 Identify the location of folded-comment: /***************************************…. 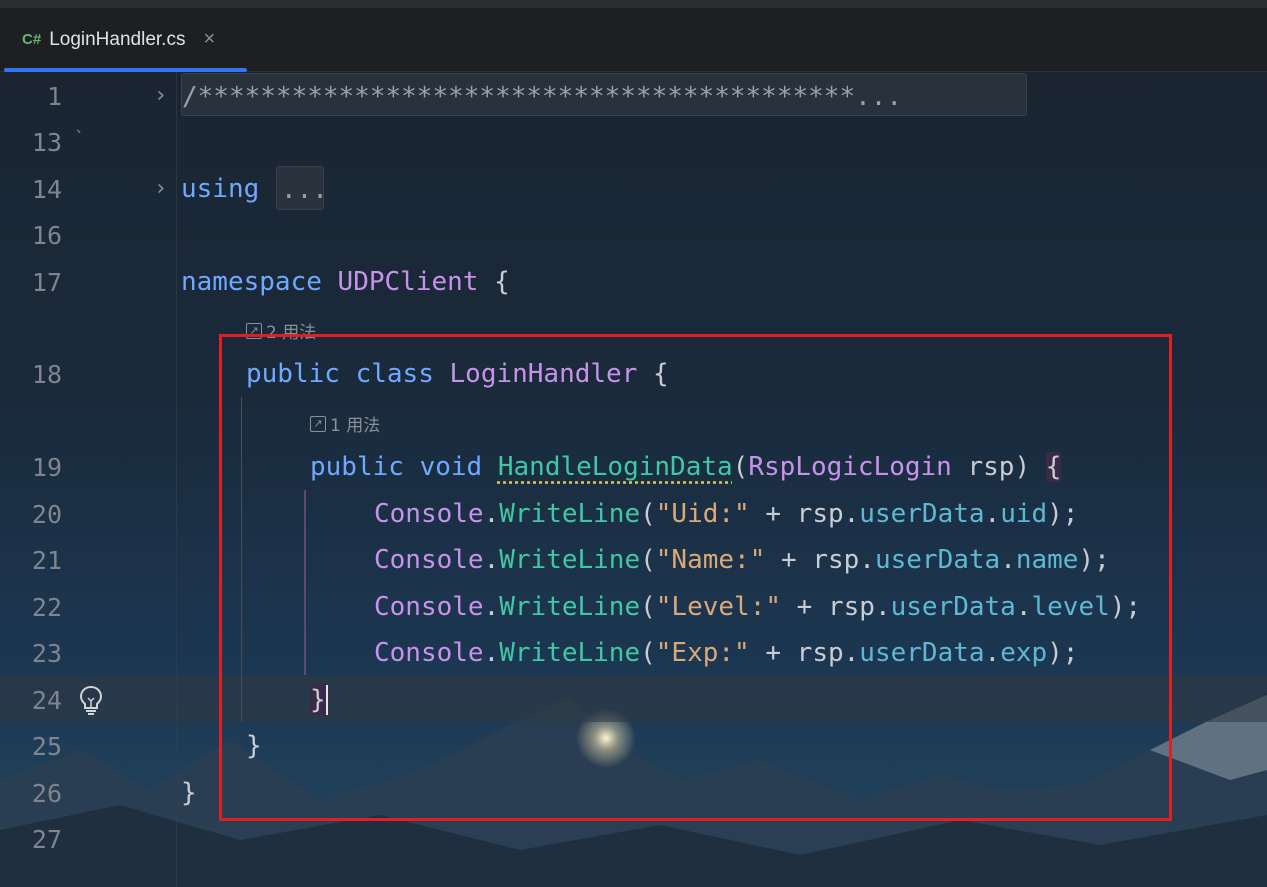
(604, 94).